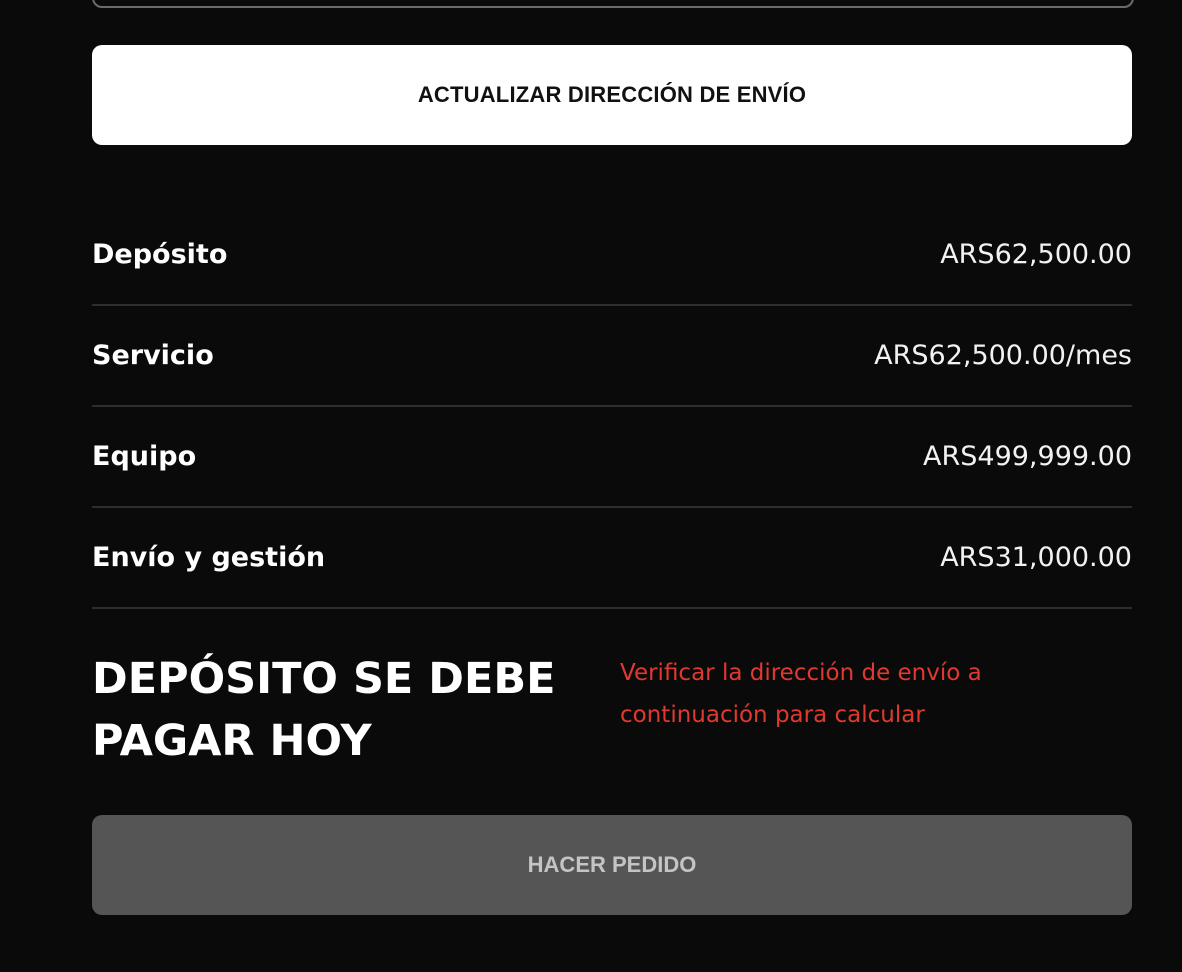  What do you see at coordinates (612, 356) in the screenshot?
I see `summary-row-service: Servicio ARS62,500.00/mes` at bounding box center [612, 356].